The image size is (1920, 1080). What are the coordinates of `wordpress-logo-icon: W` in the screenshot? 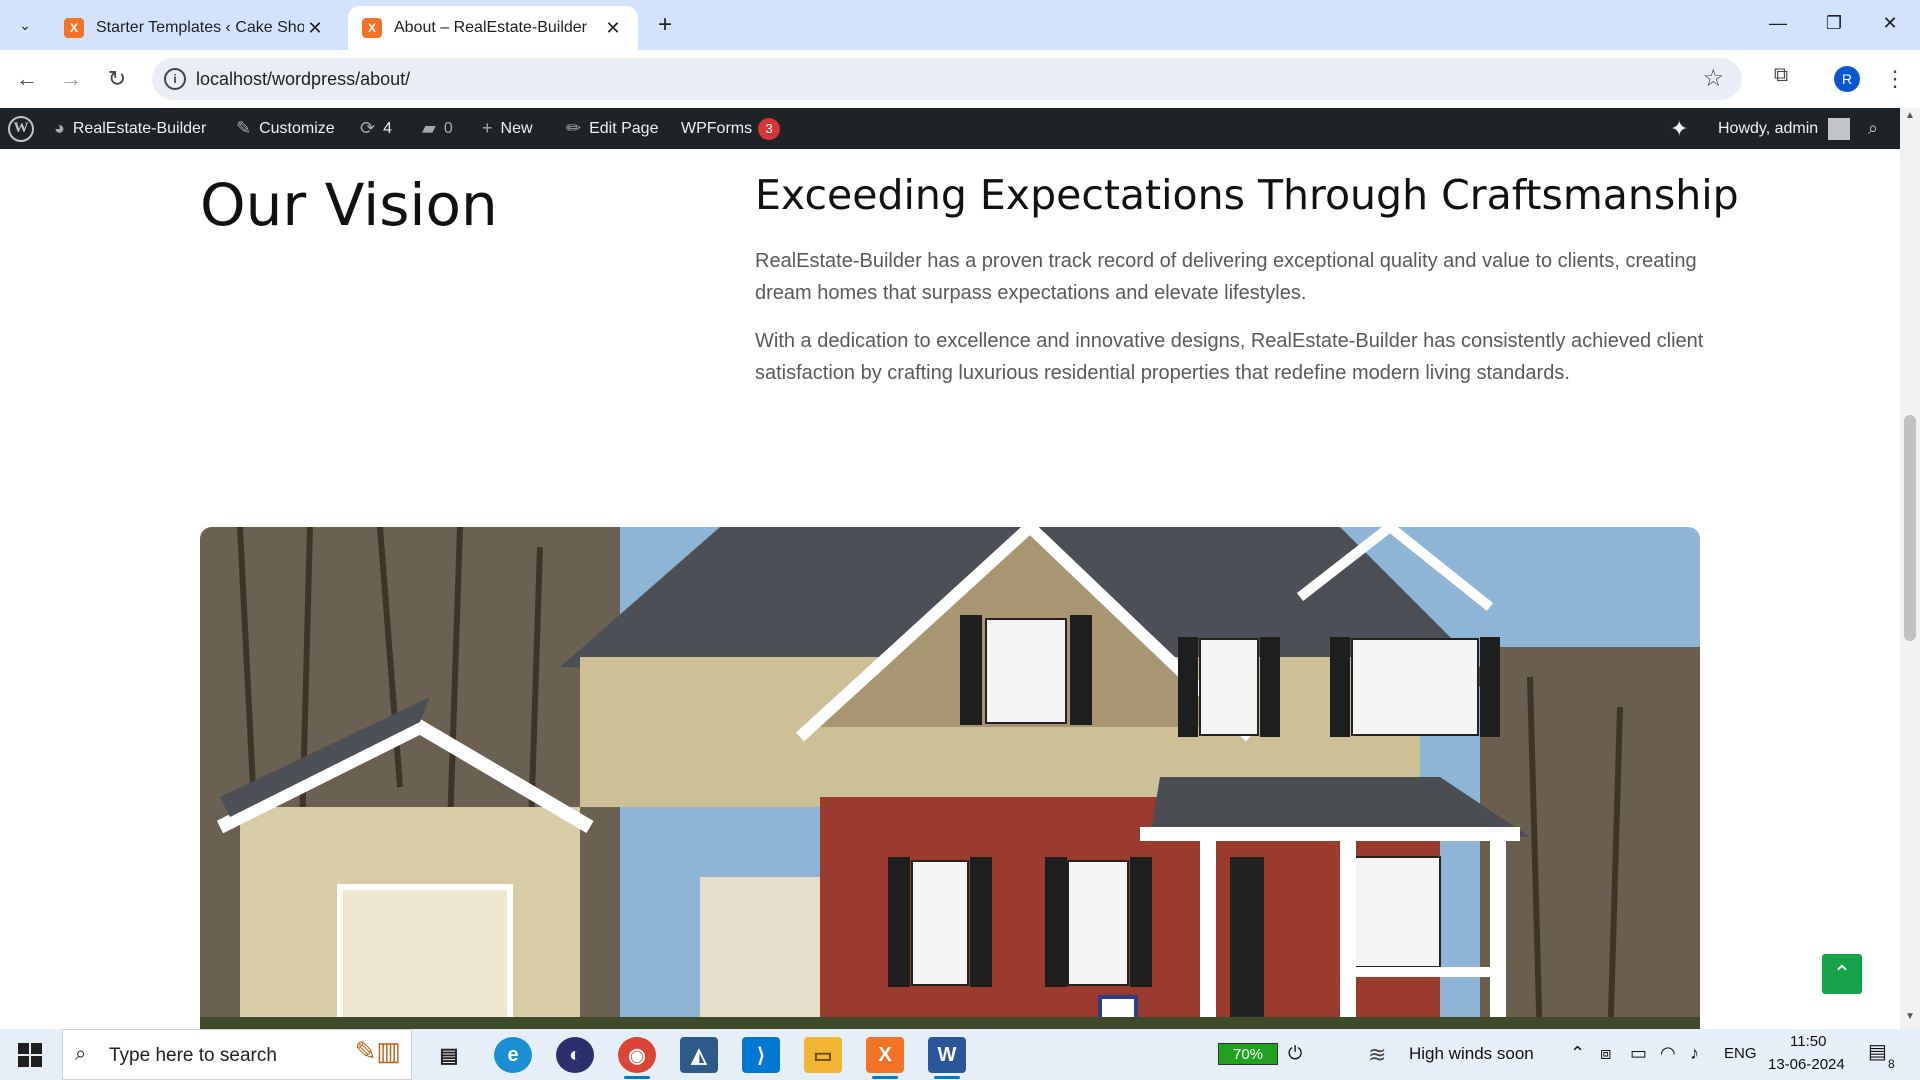 It's located at (21, 128).